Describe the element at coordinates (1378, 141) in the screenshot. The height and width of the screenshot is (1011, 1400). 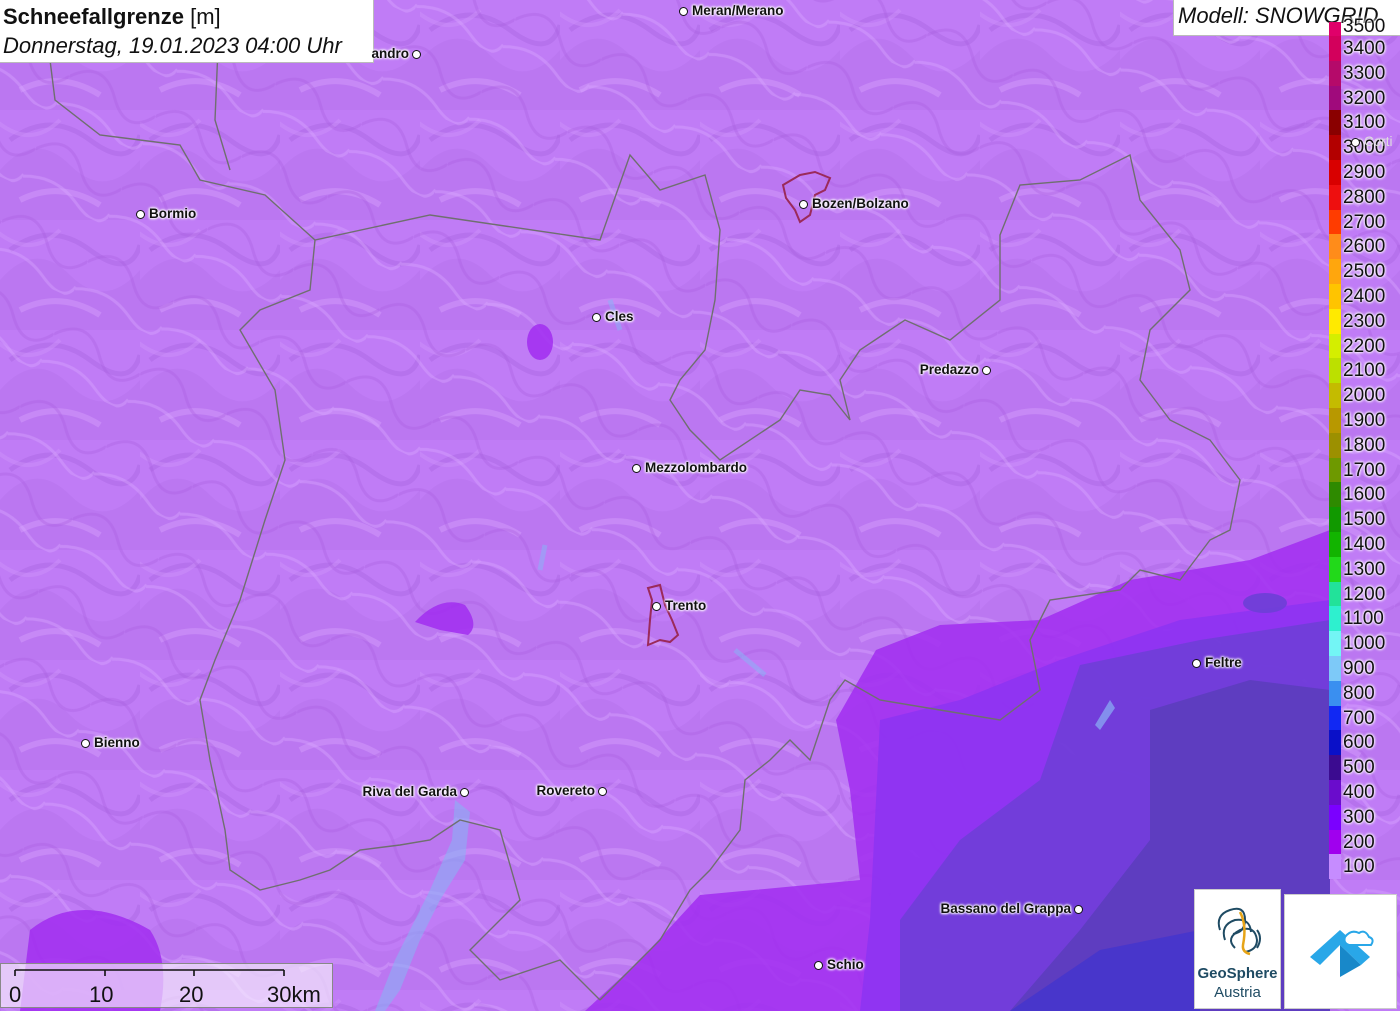
I see `town-label: Corti` at that location.